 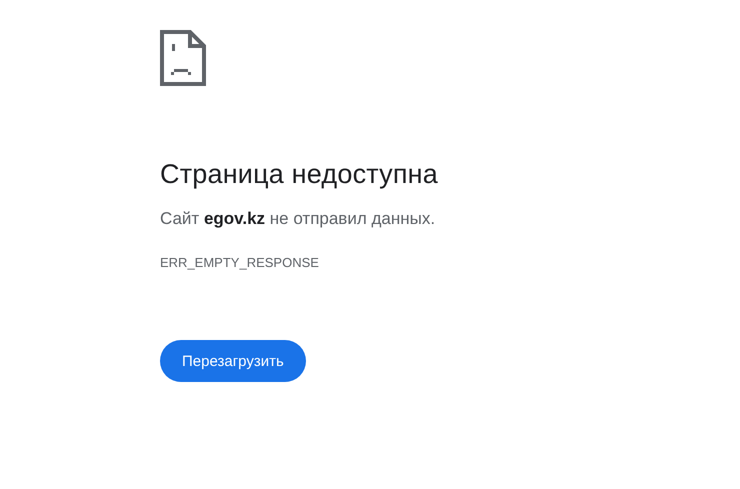 I want to click on page-heading: Страница недоступна, so click(x=299, y=174).